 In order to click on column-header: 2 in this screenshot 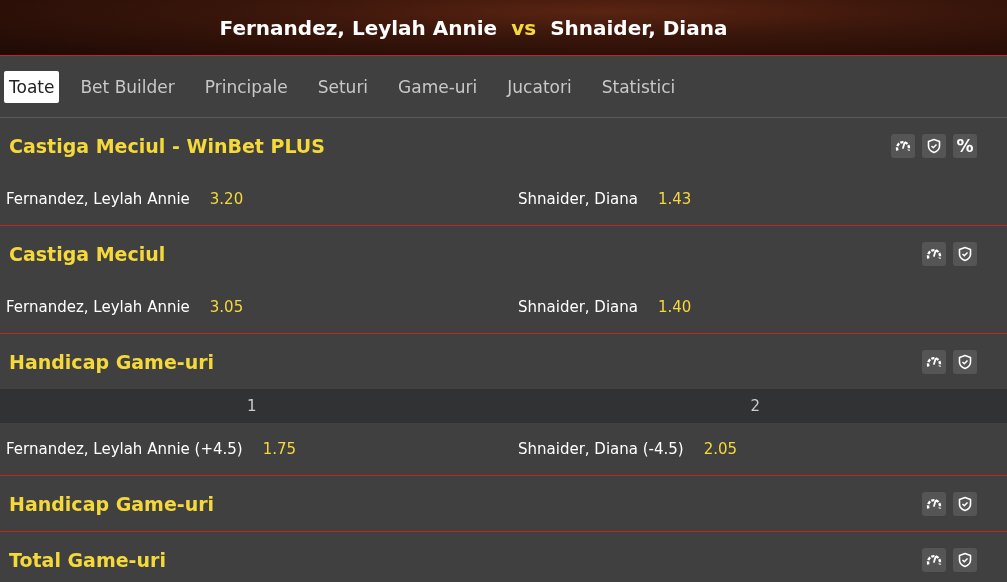, I will do `click(755, 406)`.